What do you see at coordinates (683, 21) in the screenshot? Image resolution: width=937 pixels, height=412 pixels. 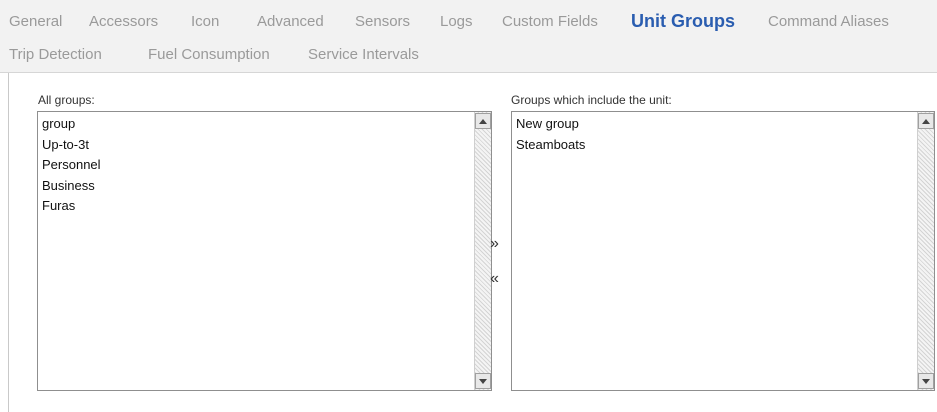 I see `tab-unit-groups: Unit Groups` at bounding box center [683, 21].